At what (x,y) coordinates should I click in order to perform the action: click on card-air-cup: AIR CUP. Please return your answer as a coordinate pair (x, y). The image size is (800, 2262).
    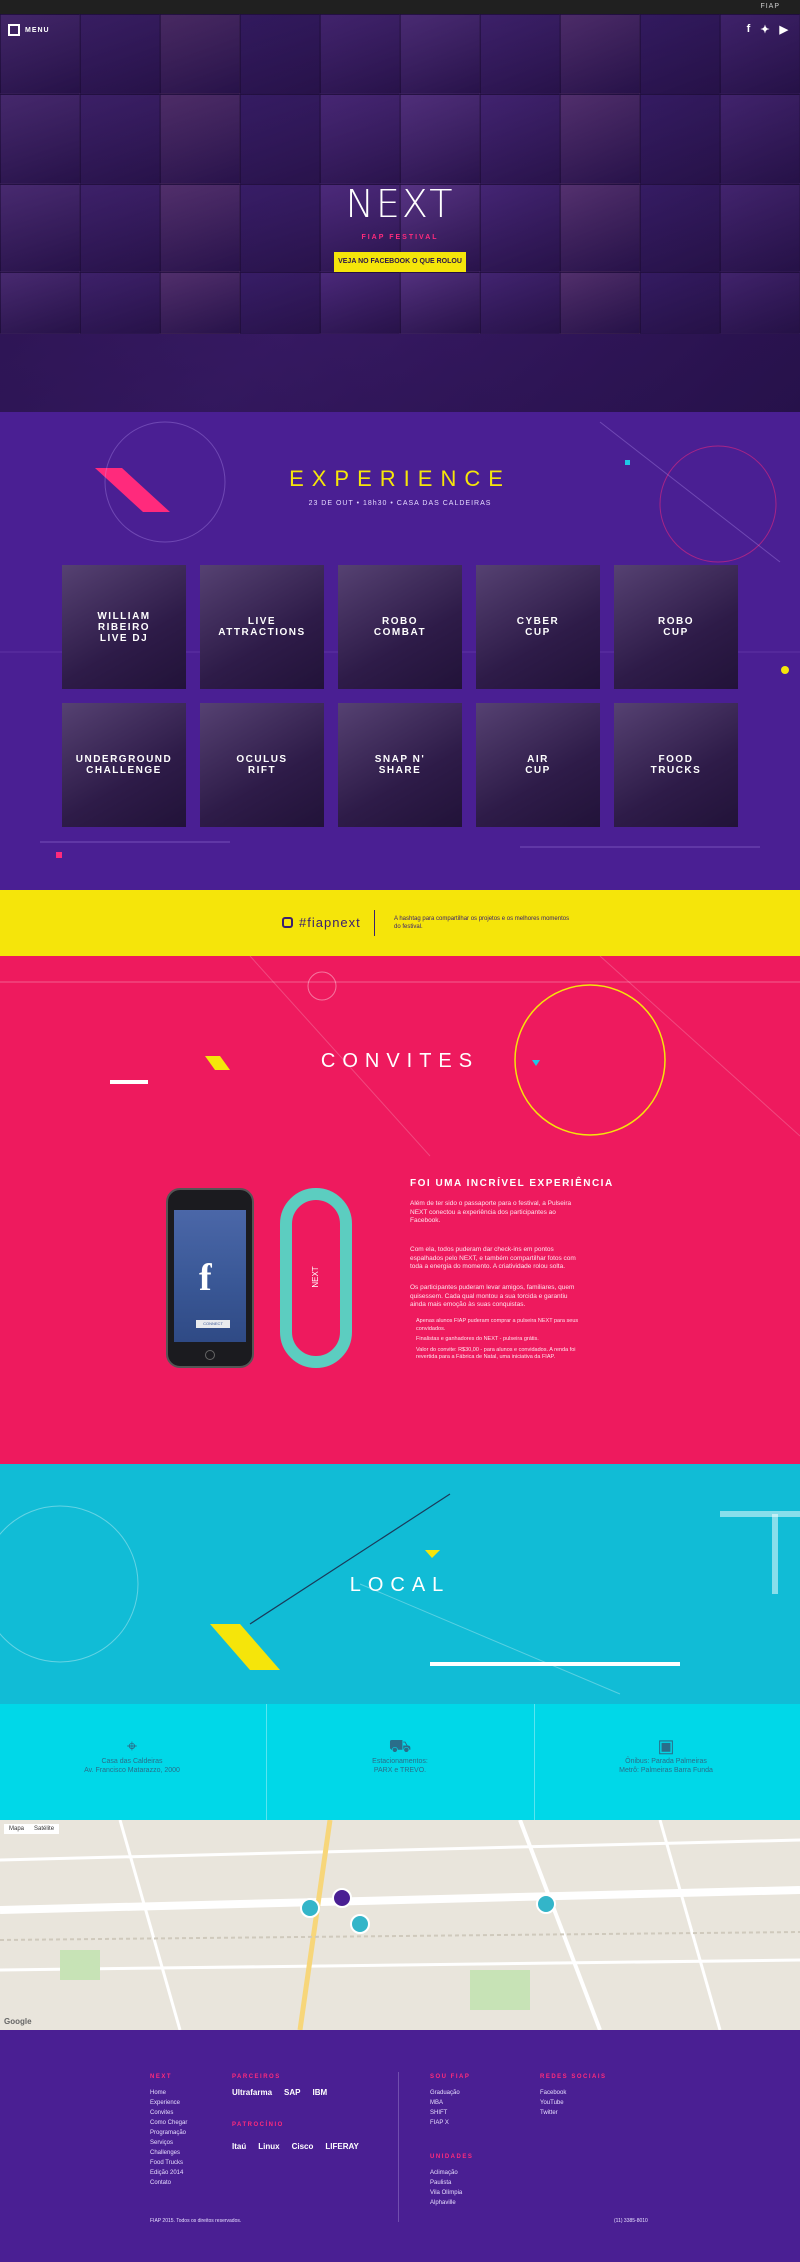
    Looking at the image, I should click on (538, 765).